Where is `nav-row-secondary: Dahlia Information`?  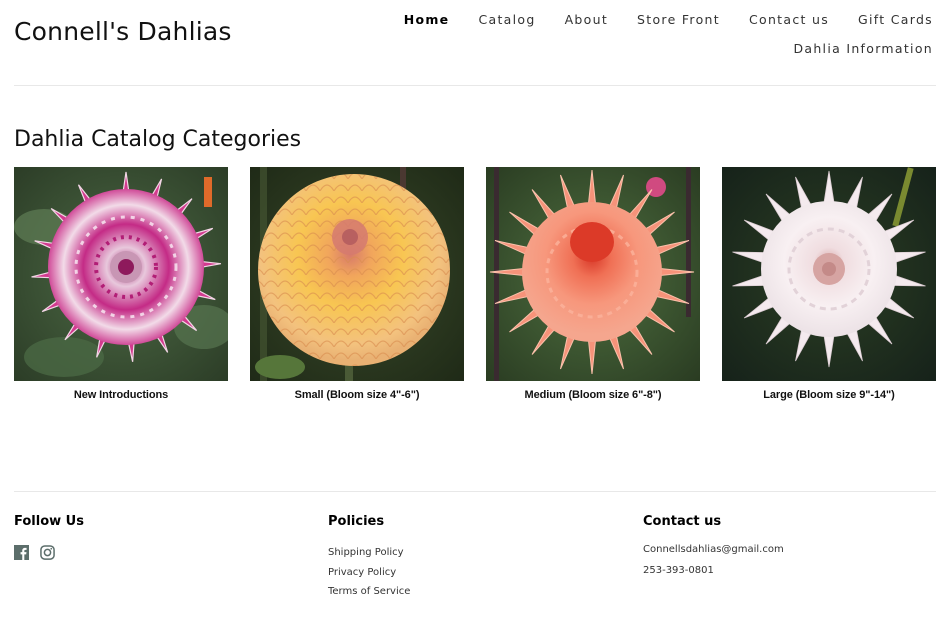
nav-row-secondary: Dahlia Information is located at coordinates (673, 49).